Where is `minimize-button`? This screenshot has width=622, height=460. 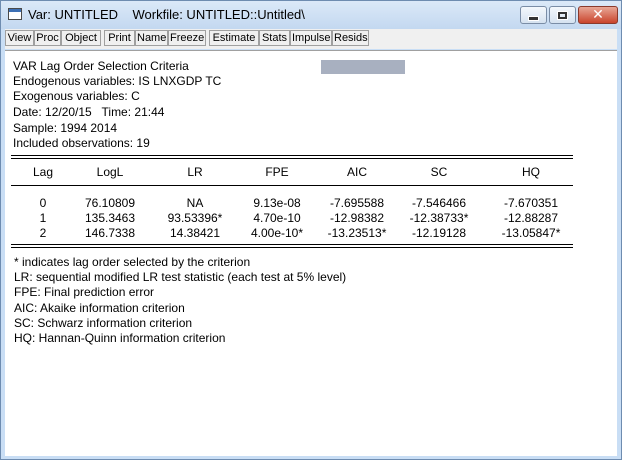
minimize-button is located at coordinates (533, 15).